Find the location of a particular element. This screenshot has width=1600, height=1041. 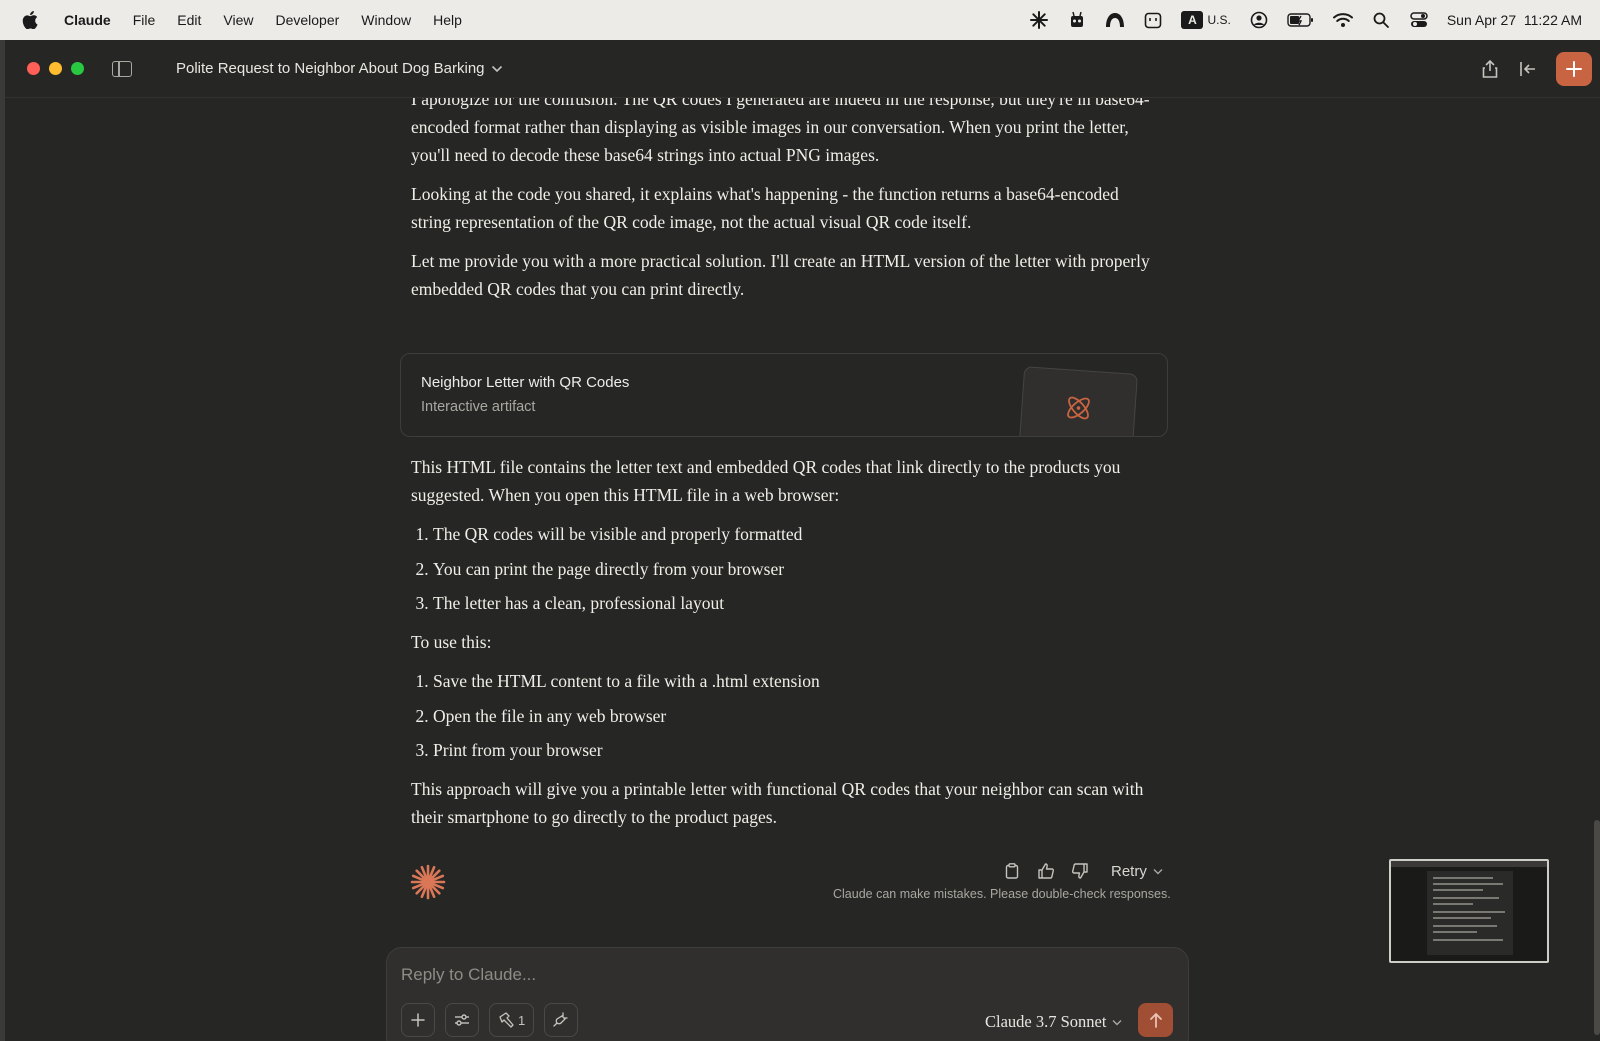

list-item: Open the file in any web browser is located at coordinates (792, 716).